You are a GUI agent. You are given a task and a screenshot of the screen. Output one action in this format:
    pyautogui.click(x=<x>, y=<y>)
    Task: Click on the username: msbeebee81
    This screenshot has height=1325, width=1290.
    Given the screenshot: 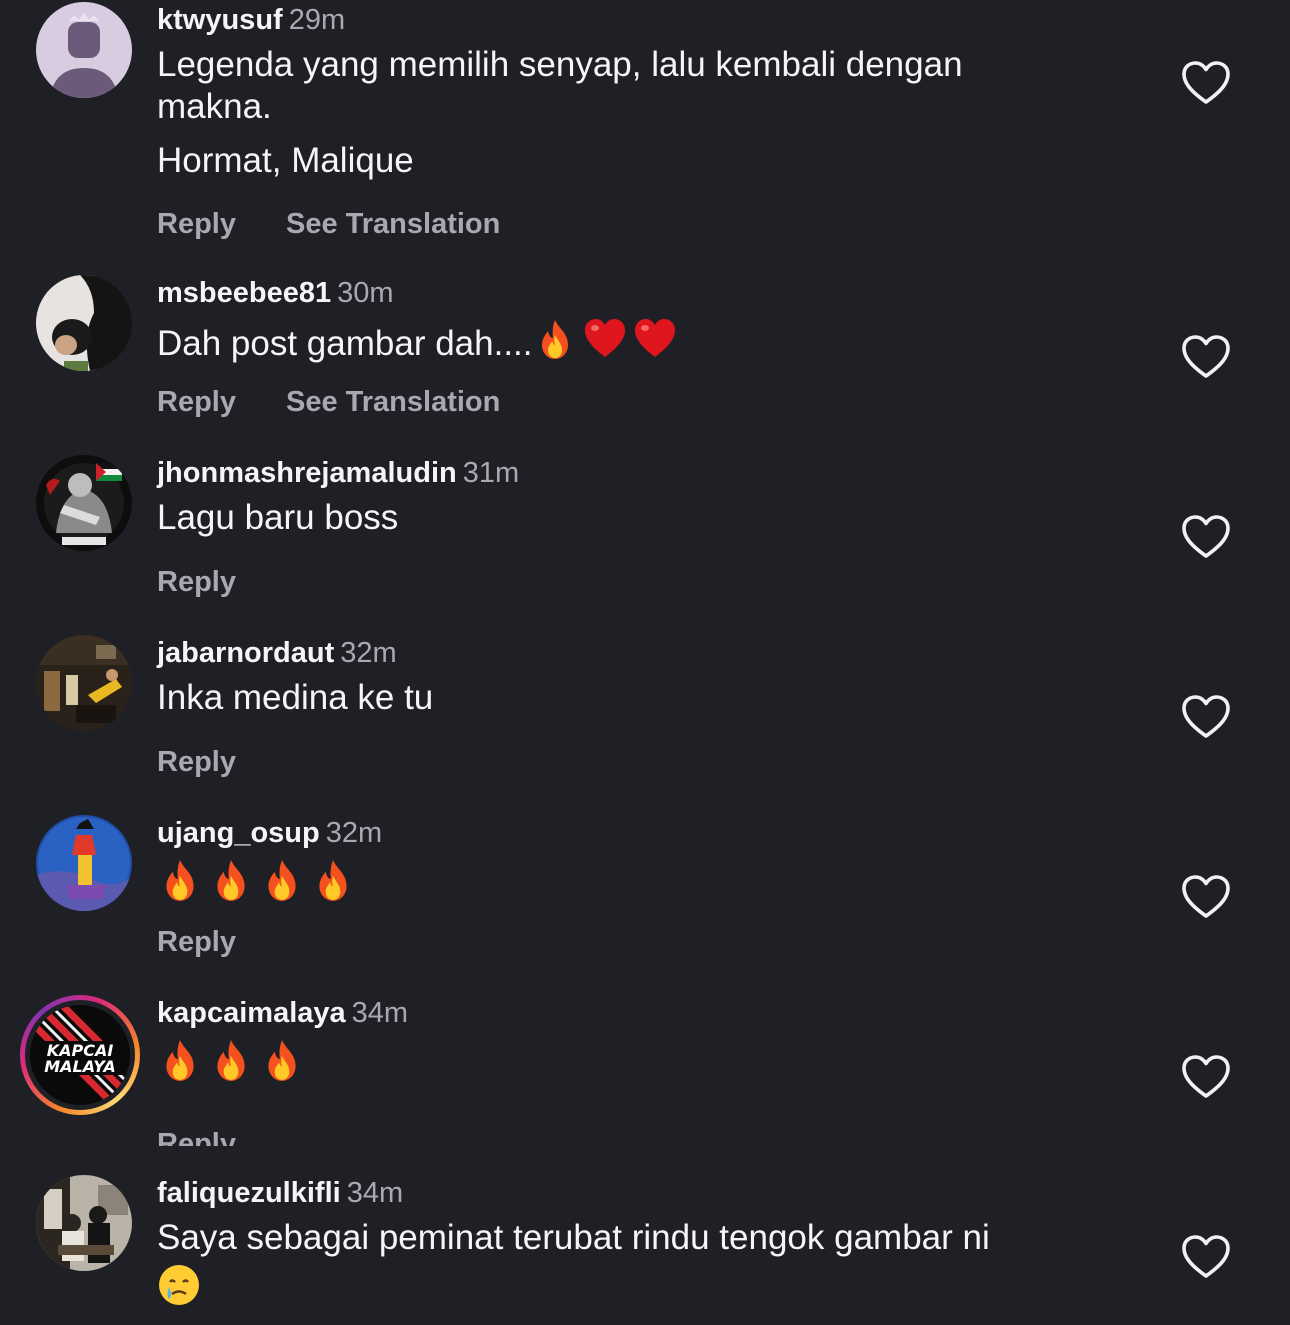 What is the action you would take?
    pyautogui.click(x=244, y=293)
    